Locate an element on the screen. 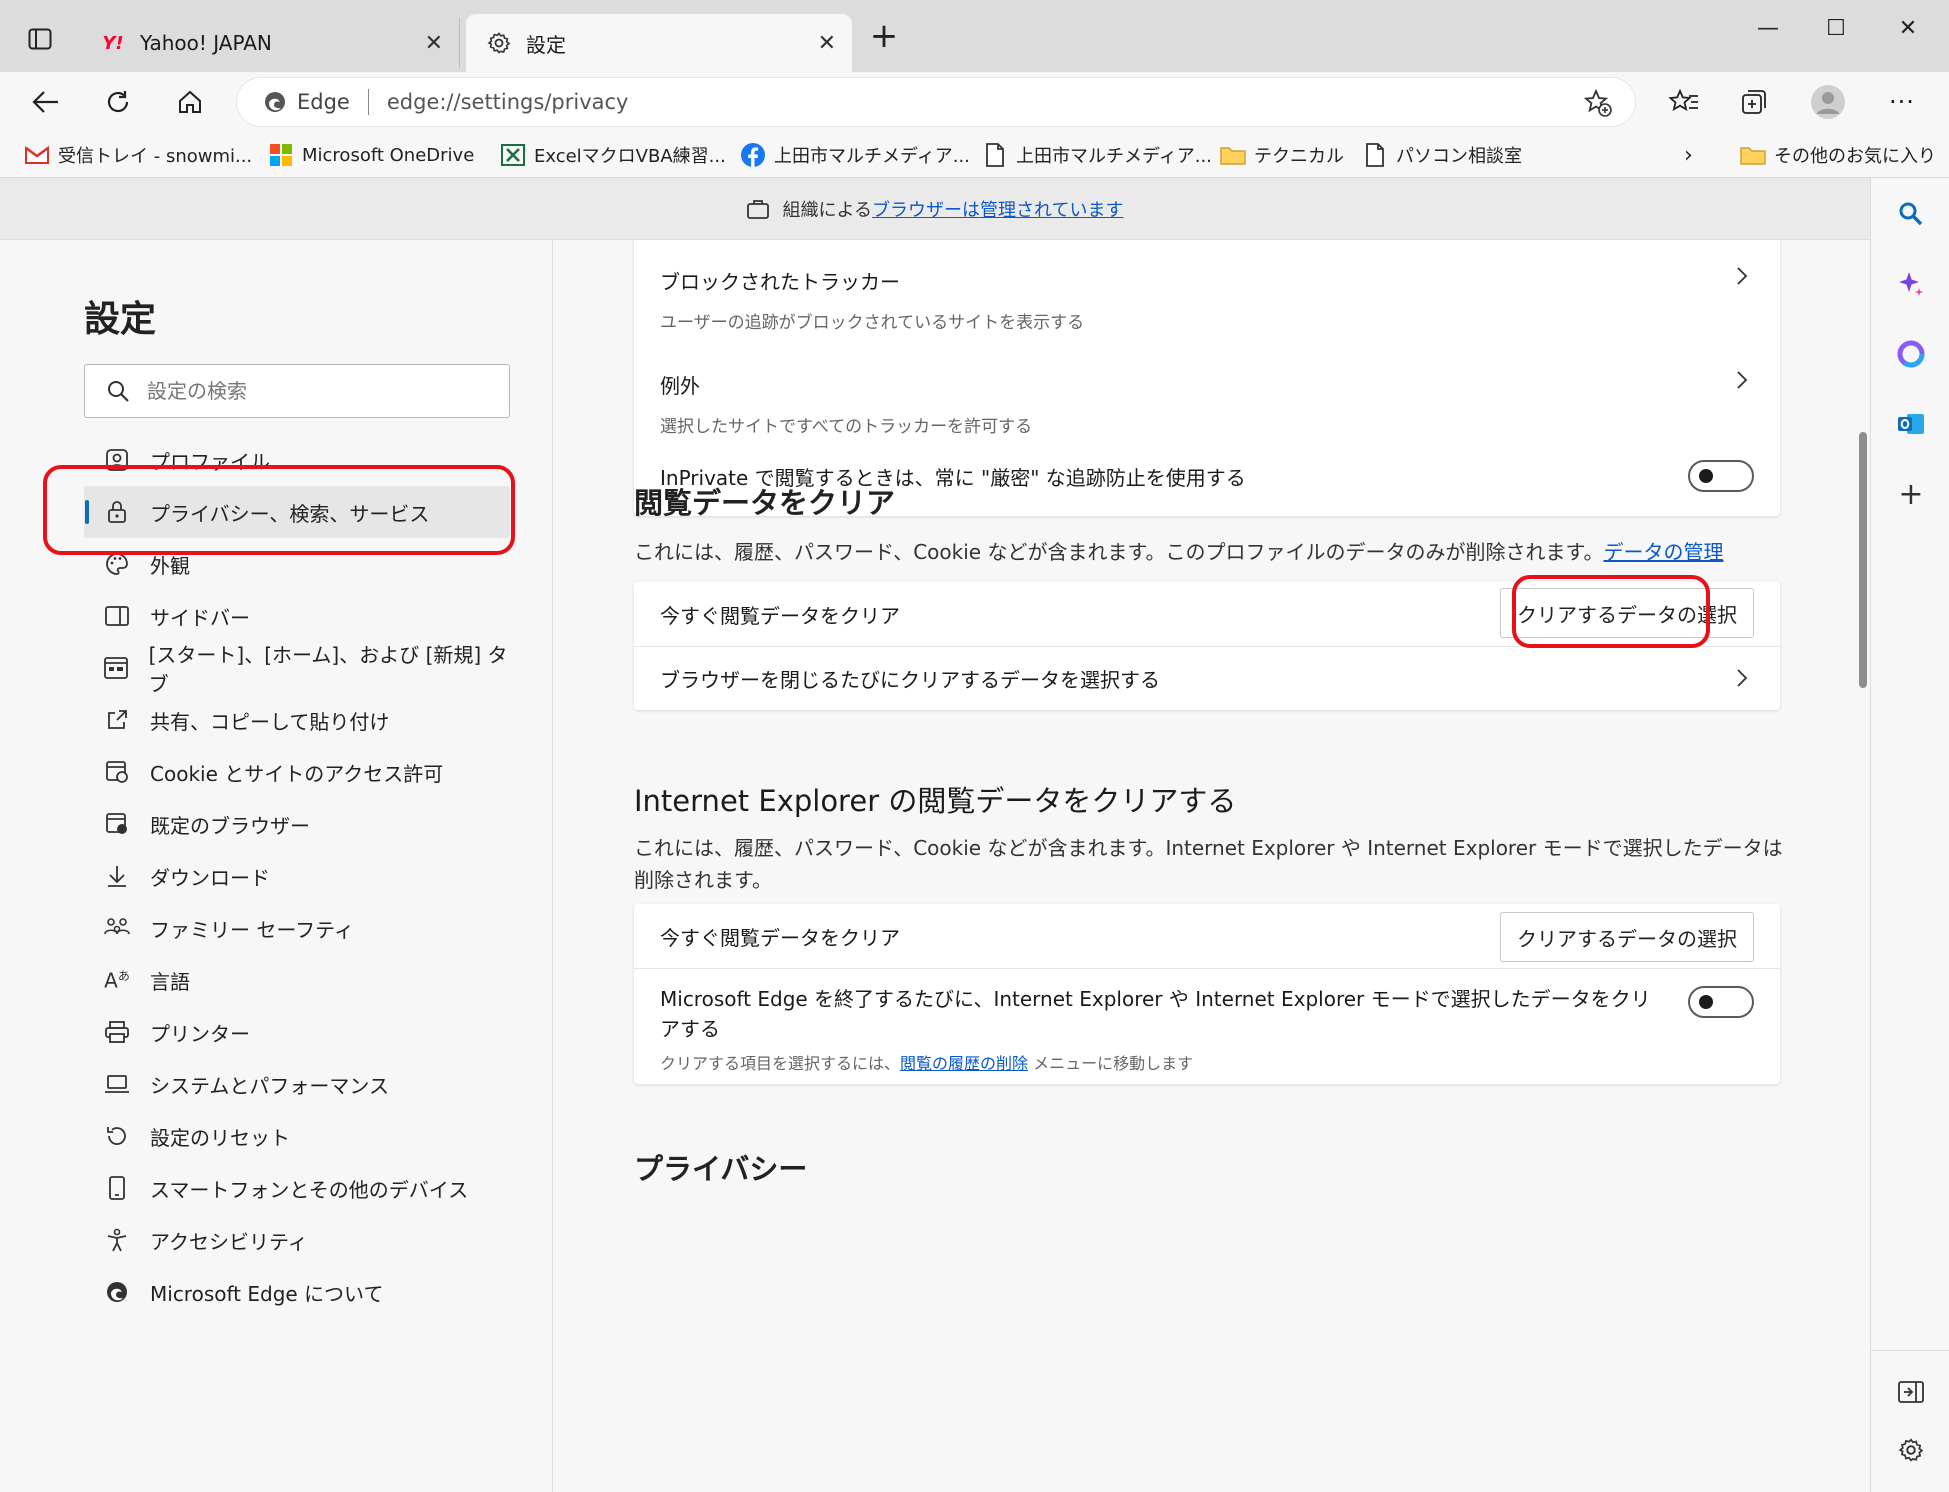  palette-icon is located at coordinates (117, 564).